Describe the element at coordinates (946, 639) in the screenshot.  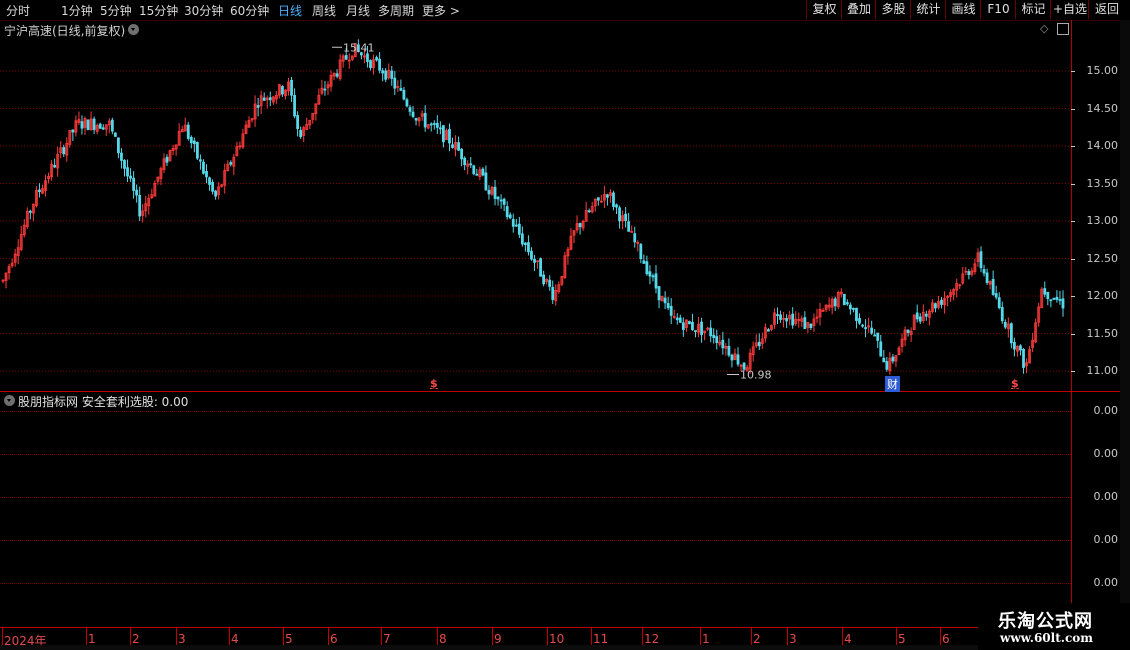
I see `x-tick-label: 6` at that location.